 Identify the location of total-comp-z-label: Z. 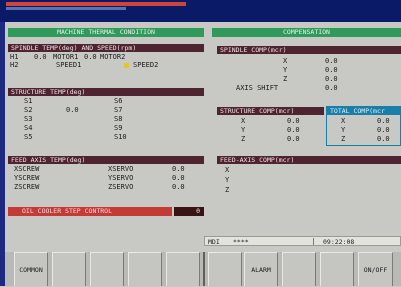
(343, 139).